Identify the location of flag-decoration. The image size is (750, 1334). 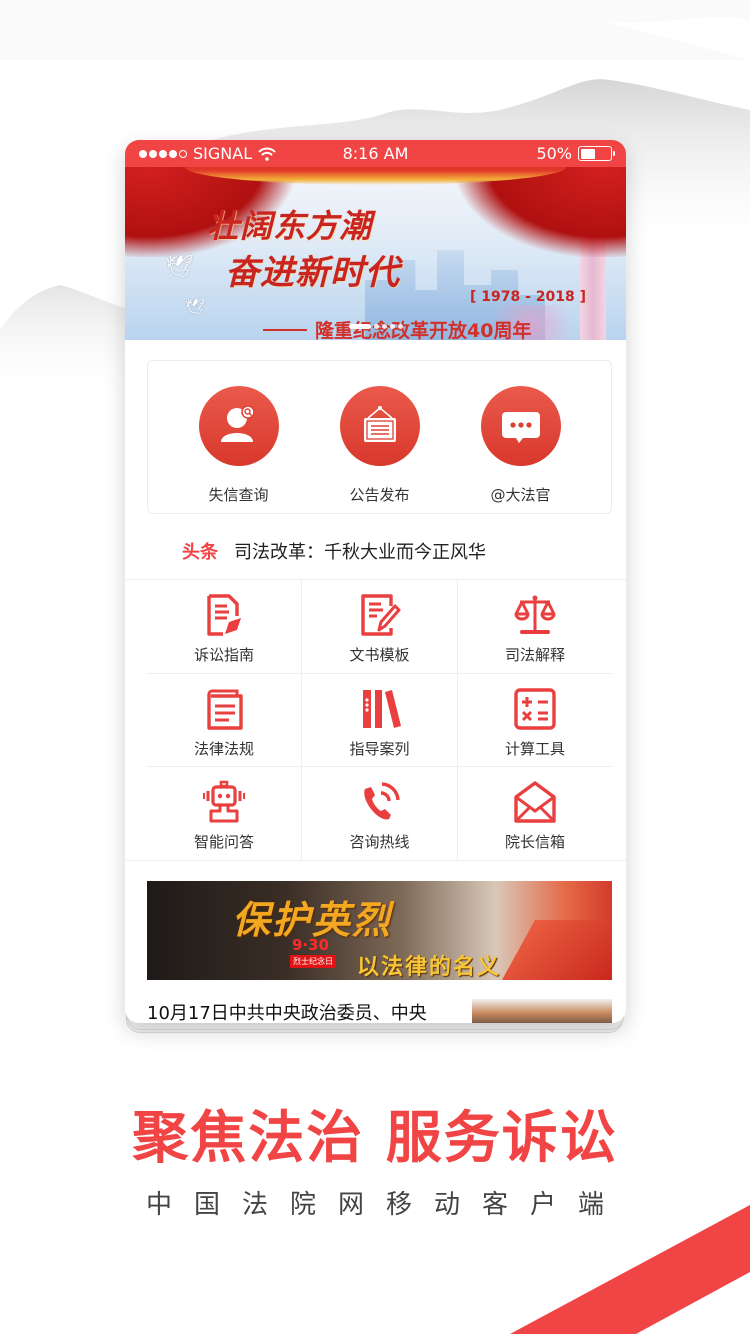
(557, 950).